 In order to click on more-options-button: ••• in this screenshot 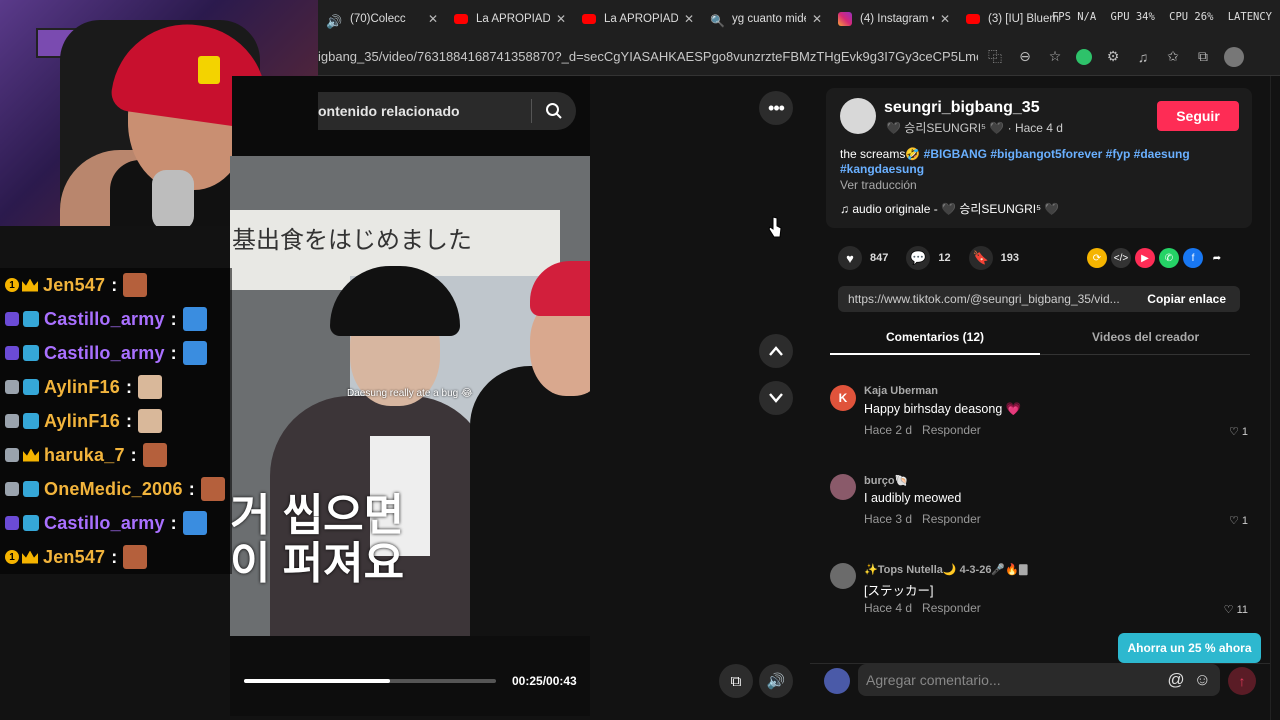, I will do `click(776, 108)`.